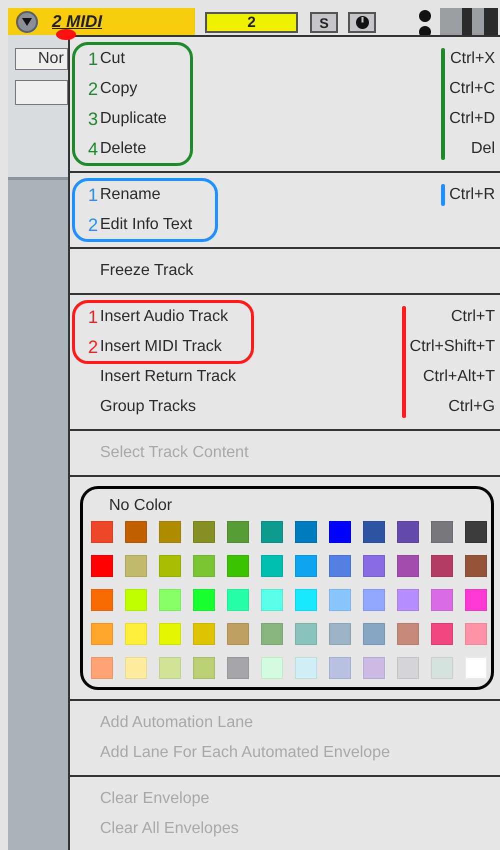 The height and width of the screenshot is (850, 500). Describe the element at coordinates (287, 506) in the screenshot. I see `no-color-option: No Color` at that location.